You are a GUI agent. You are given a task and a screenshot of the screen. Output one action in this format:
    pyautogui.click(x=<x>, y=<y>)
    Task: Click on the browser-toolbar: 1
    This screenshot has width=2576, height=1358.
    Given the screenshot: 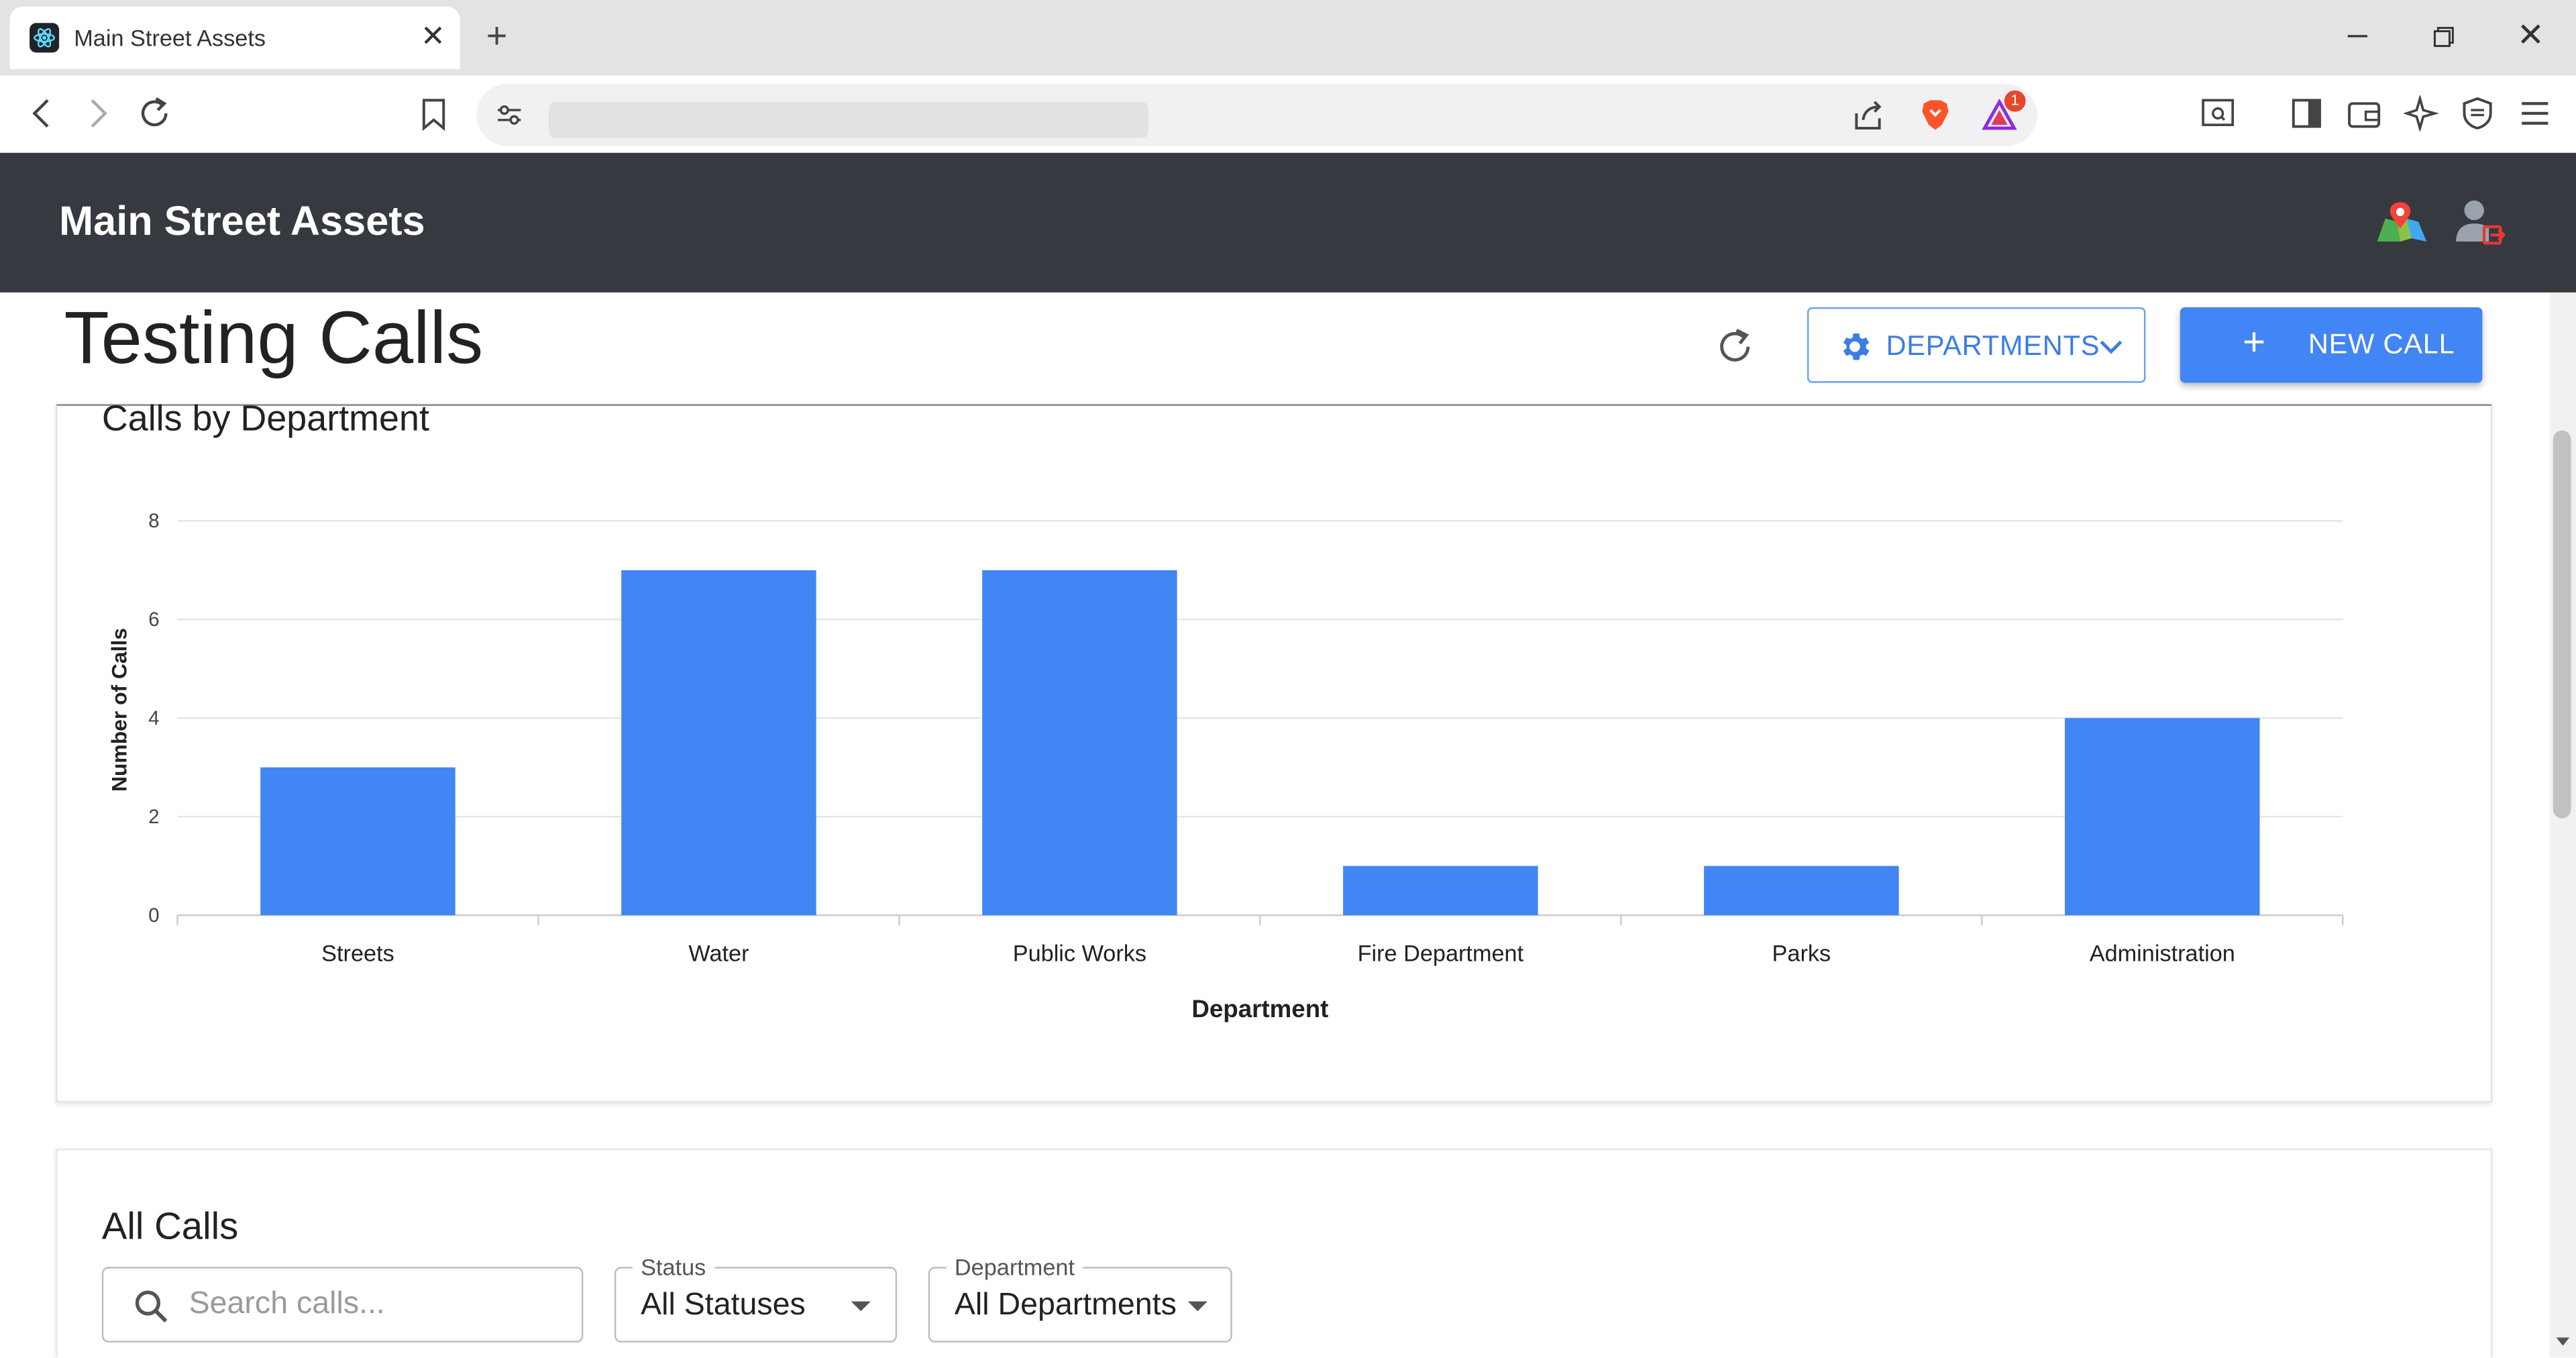 What is the action you would take?
    pyautogui.click(x=1288, y=114)
    